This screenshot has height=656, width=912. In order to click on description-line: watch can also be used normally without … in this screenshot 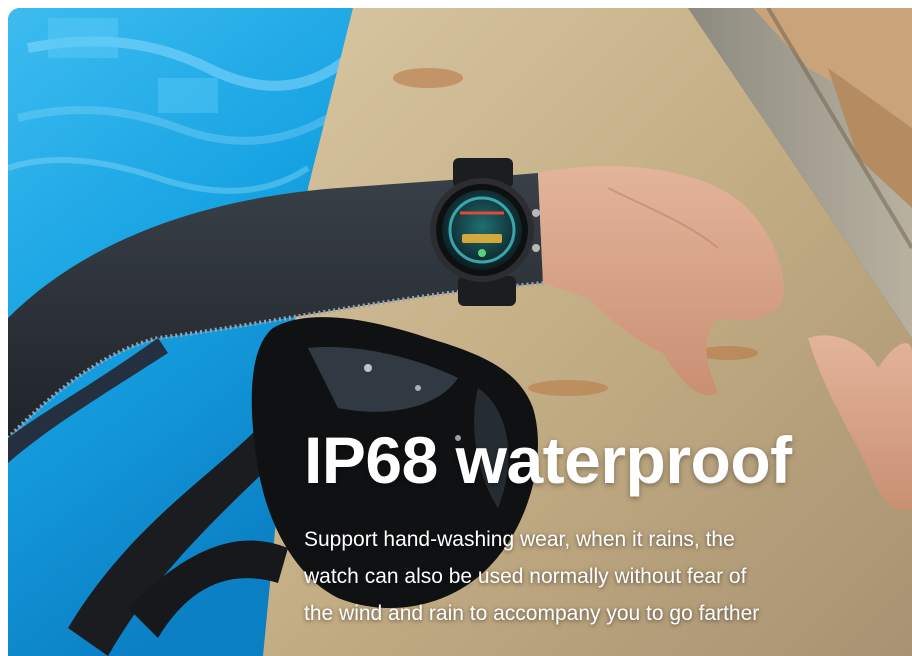, I will do `click(525, 576)`.